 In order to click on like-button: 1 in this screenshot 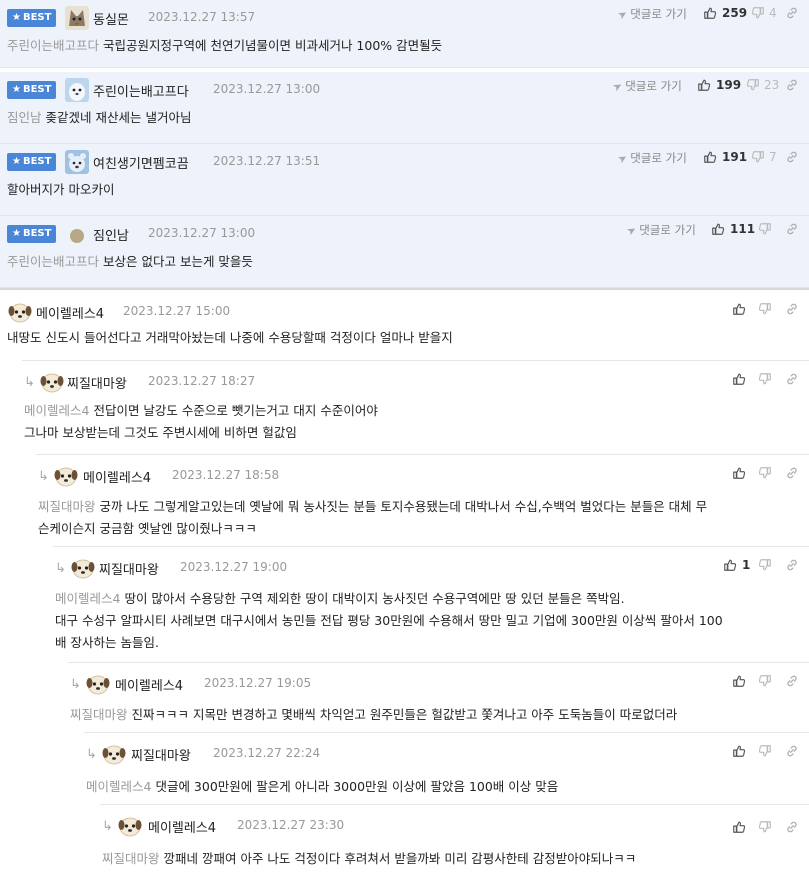, I will do `click(736, 565)`.